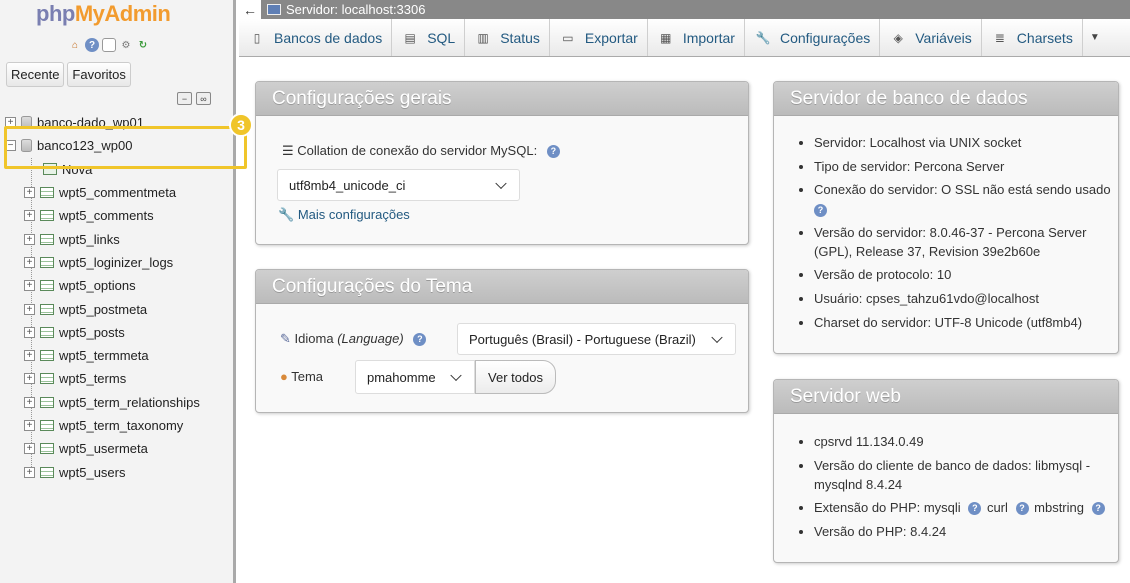 The width and height of the screenshot is (1130, 583). What do you see at coordinates (120, 332) in the screenshot?
I see `tree-item-table: + wpt5_posts` at bounding box center [120, 332].